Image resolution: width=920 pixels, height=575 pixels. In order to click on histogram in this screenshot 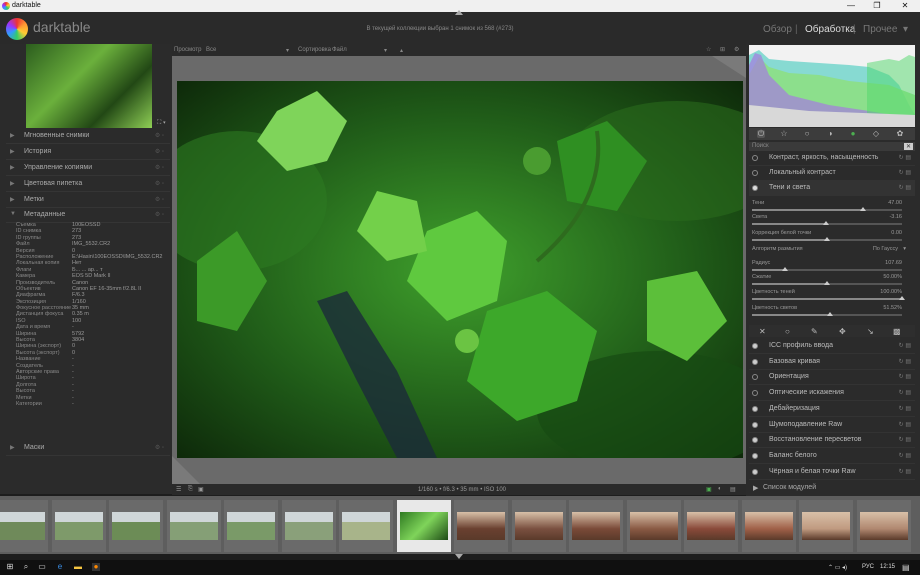, I will do `click(832, 86)`.